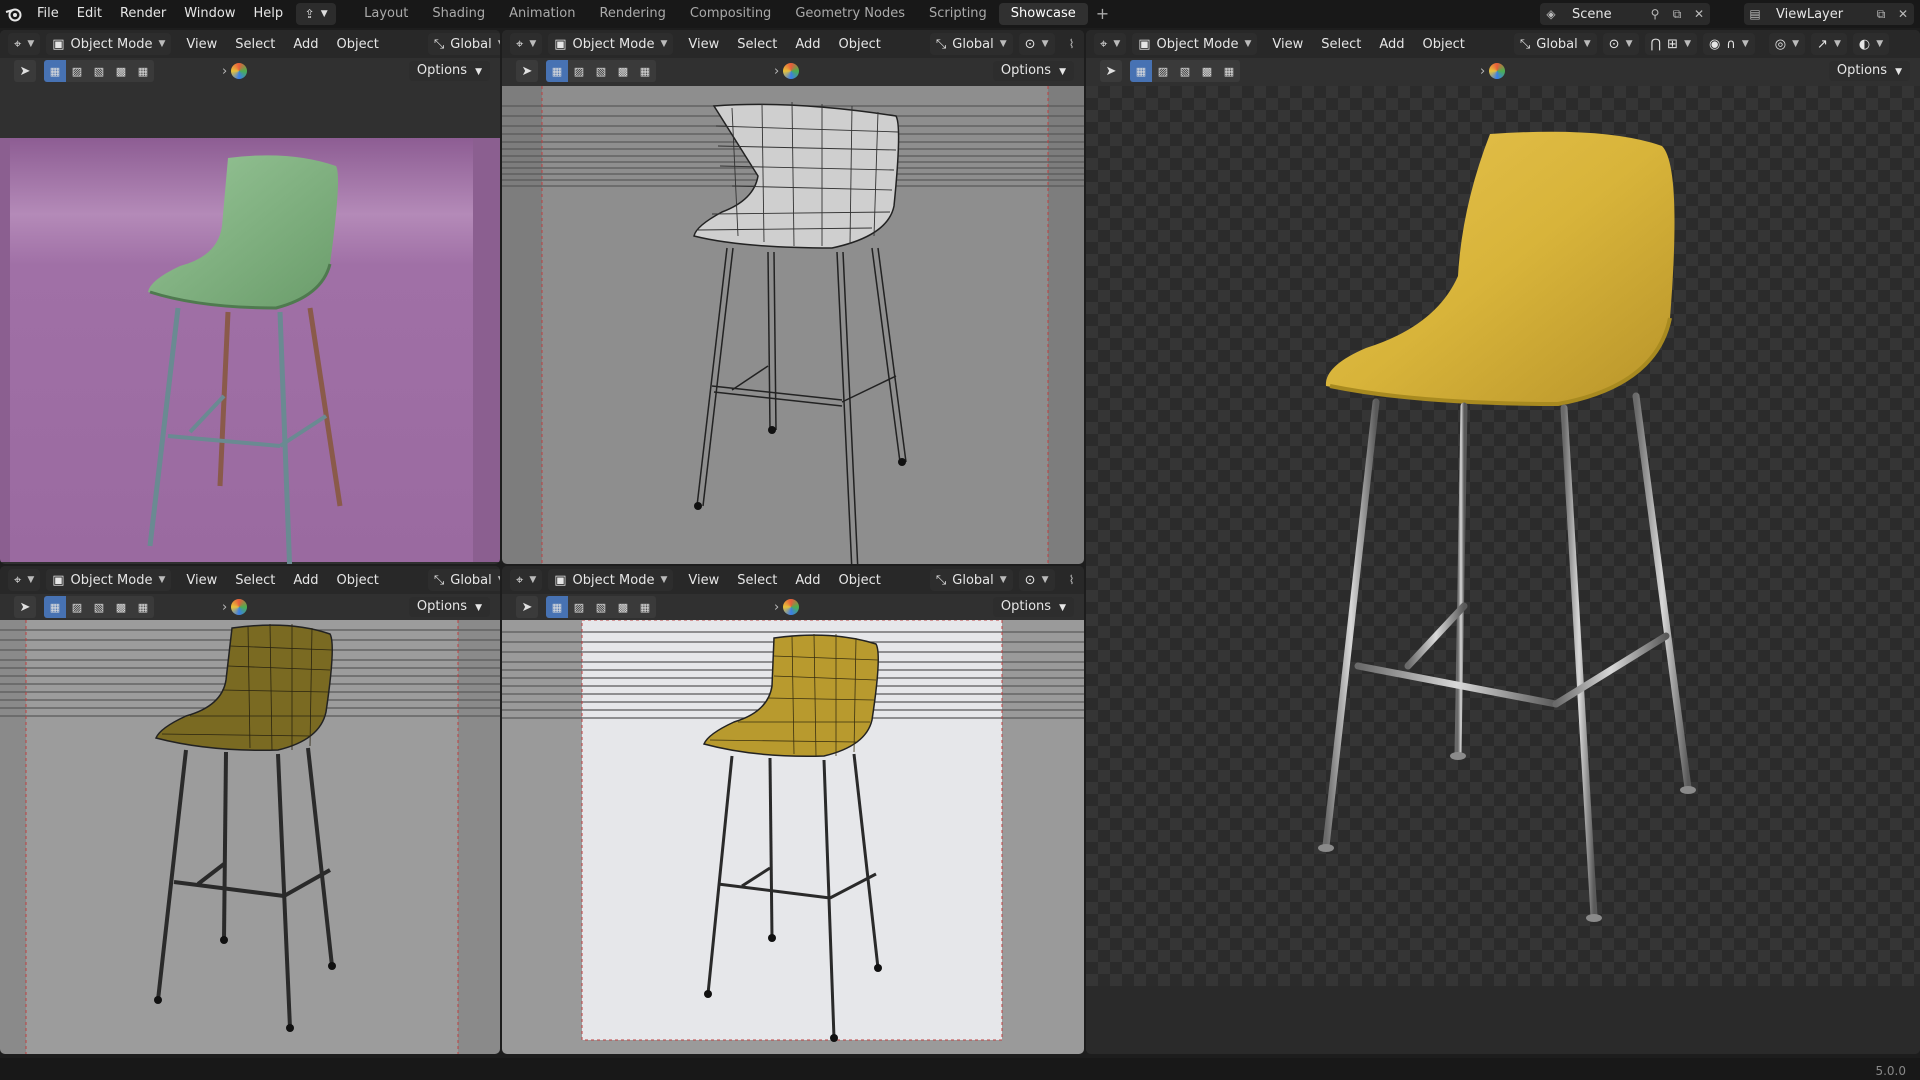  I want to click on file-publish-button: ⇪ ▼, so click(316, 14).